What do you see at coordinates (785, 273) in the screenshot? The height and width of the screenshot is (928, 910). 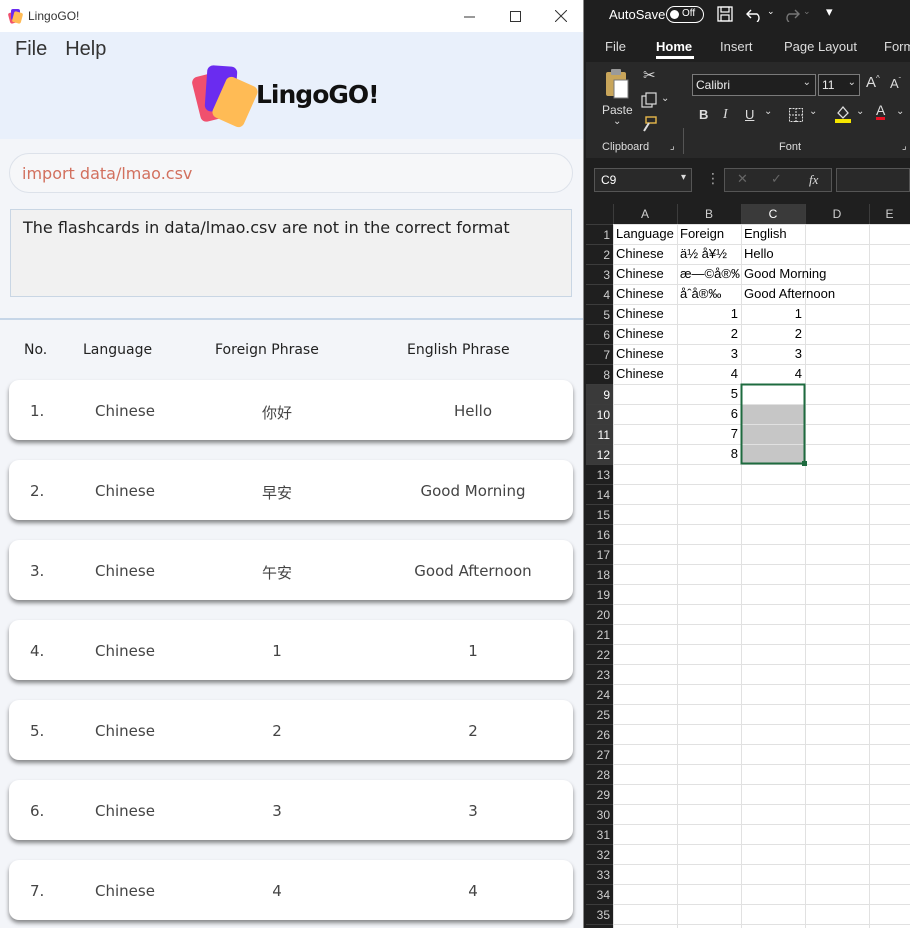 I see `cell: Good Morning` at bounding box center [785, 273].